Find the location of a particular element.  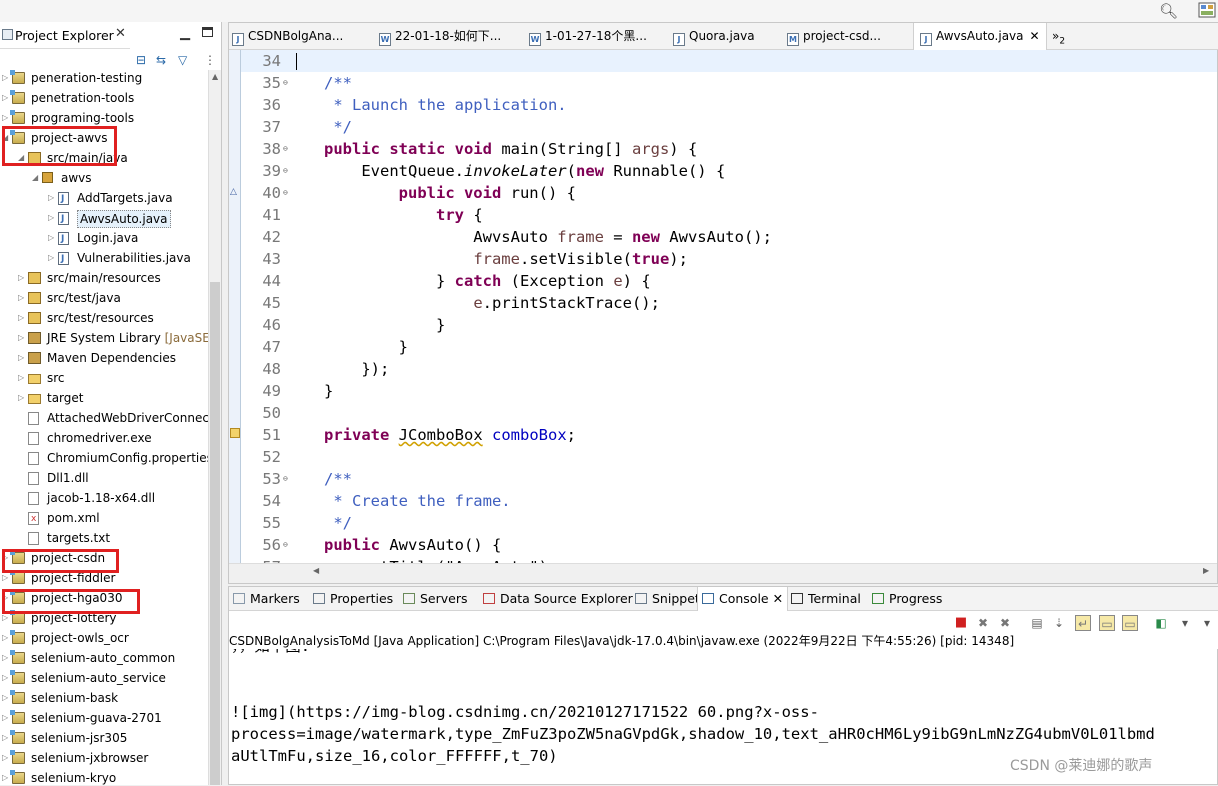

link-with-editor-icon: ⇆ is located at coordinates (161, 60).